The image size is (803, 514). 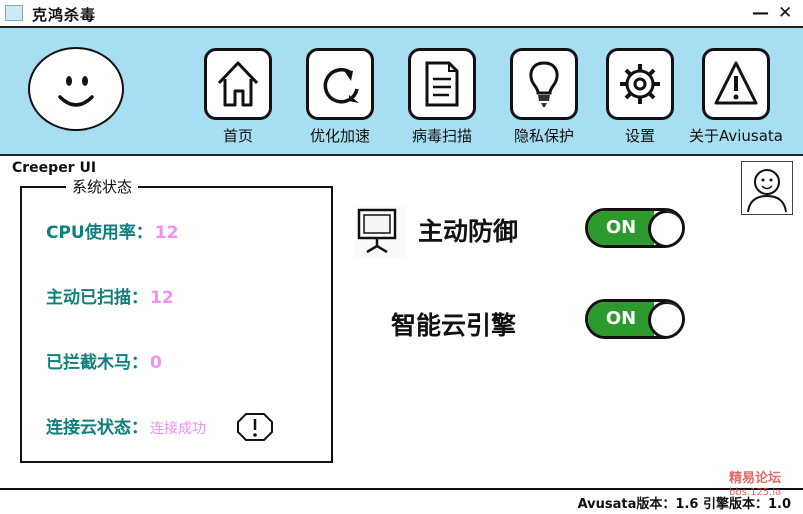 I want to click on gear-icon, so click(x=640, y=84).